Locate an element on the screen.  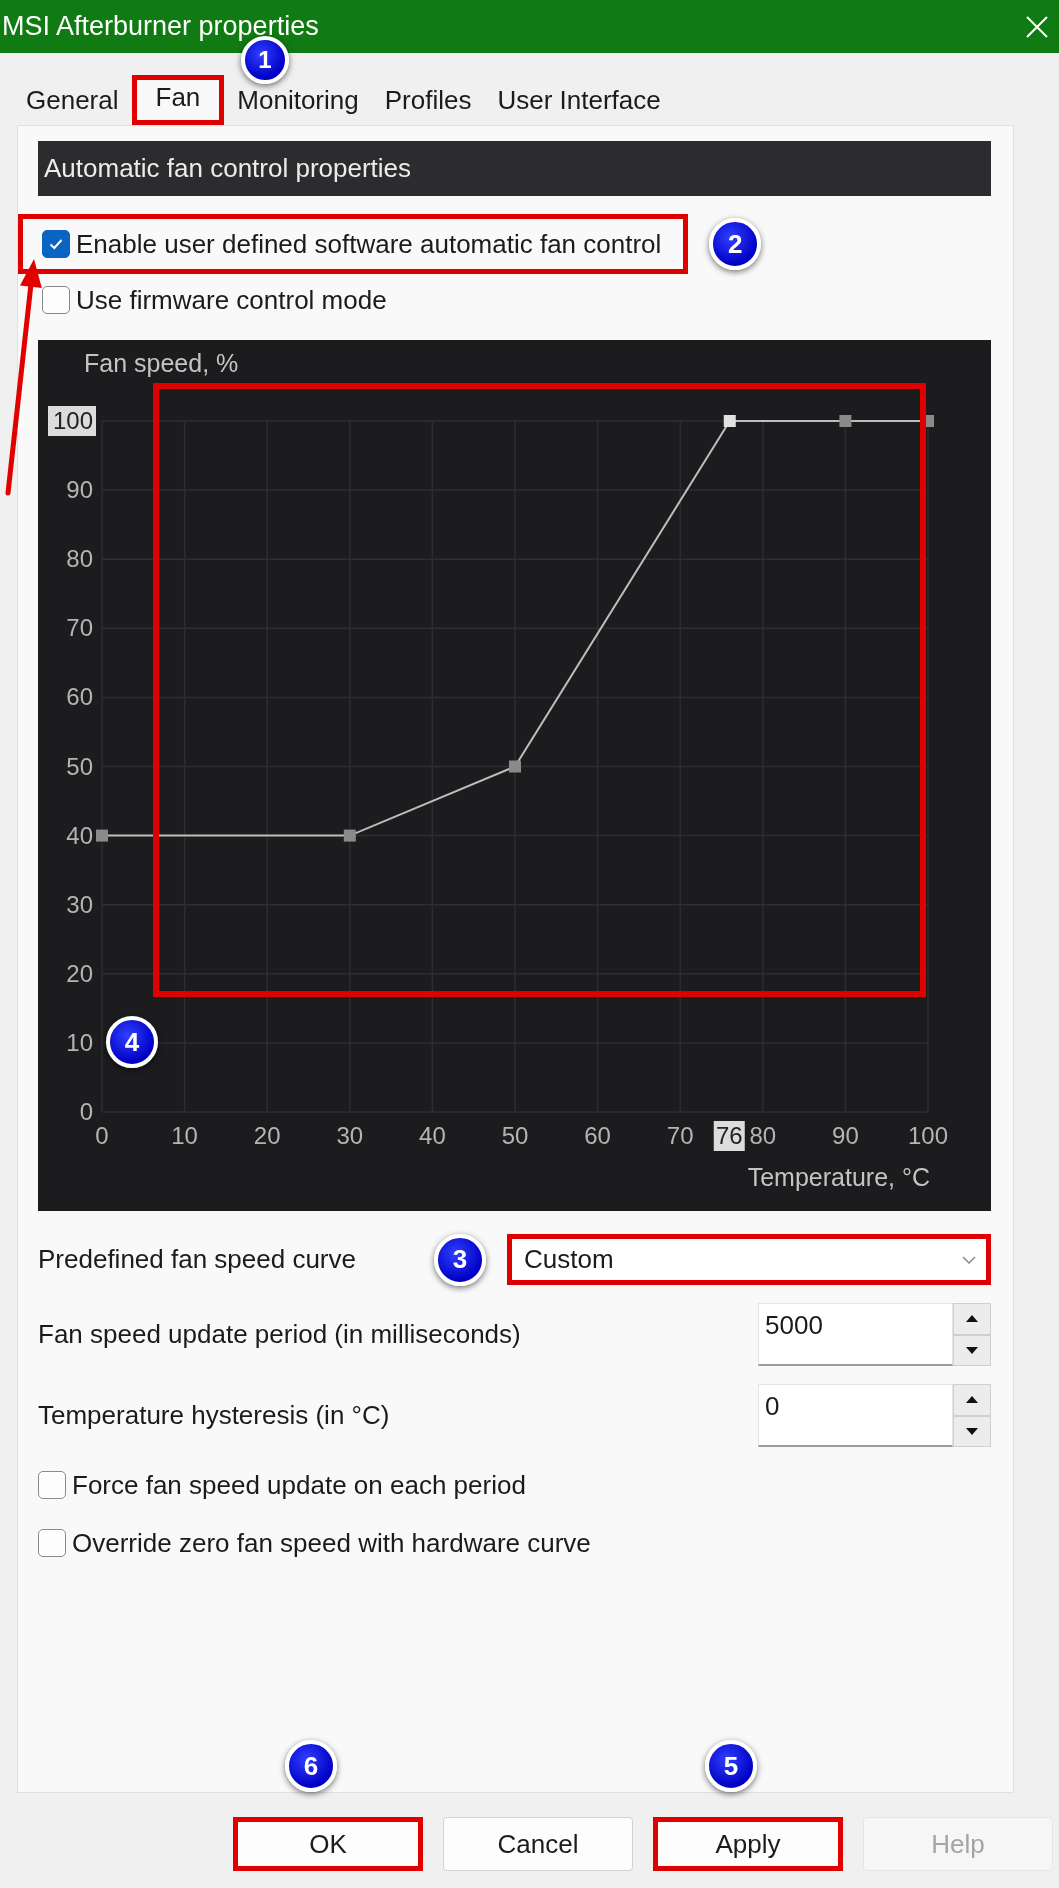
dialog-button: Cancel is located at coordinates (538, 1844).